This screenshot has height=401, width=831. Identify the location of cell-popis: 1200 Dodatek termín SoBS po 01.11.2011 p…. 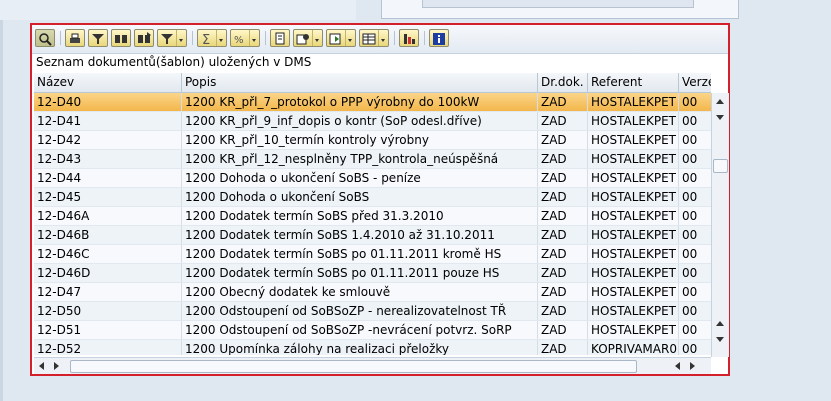
(360, 273).